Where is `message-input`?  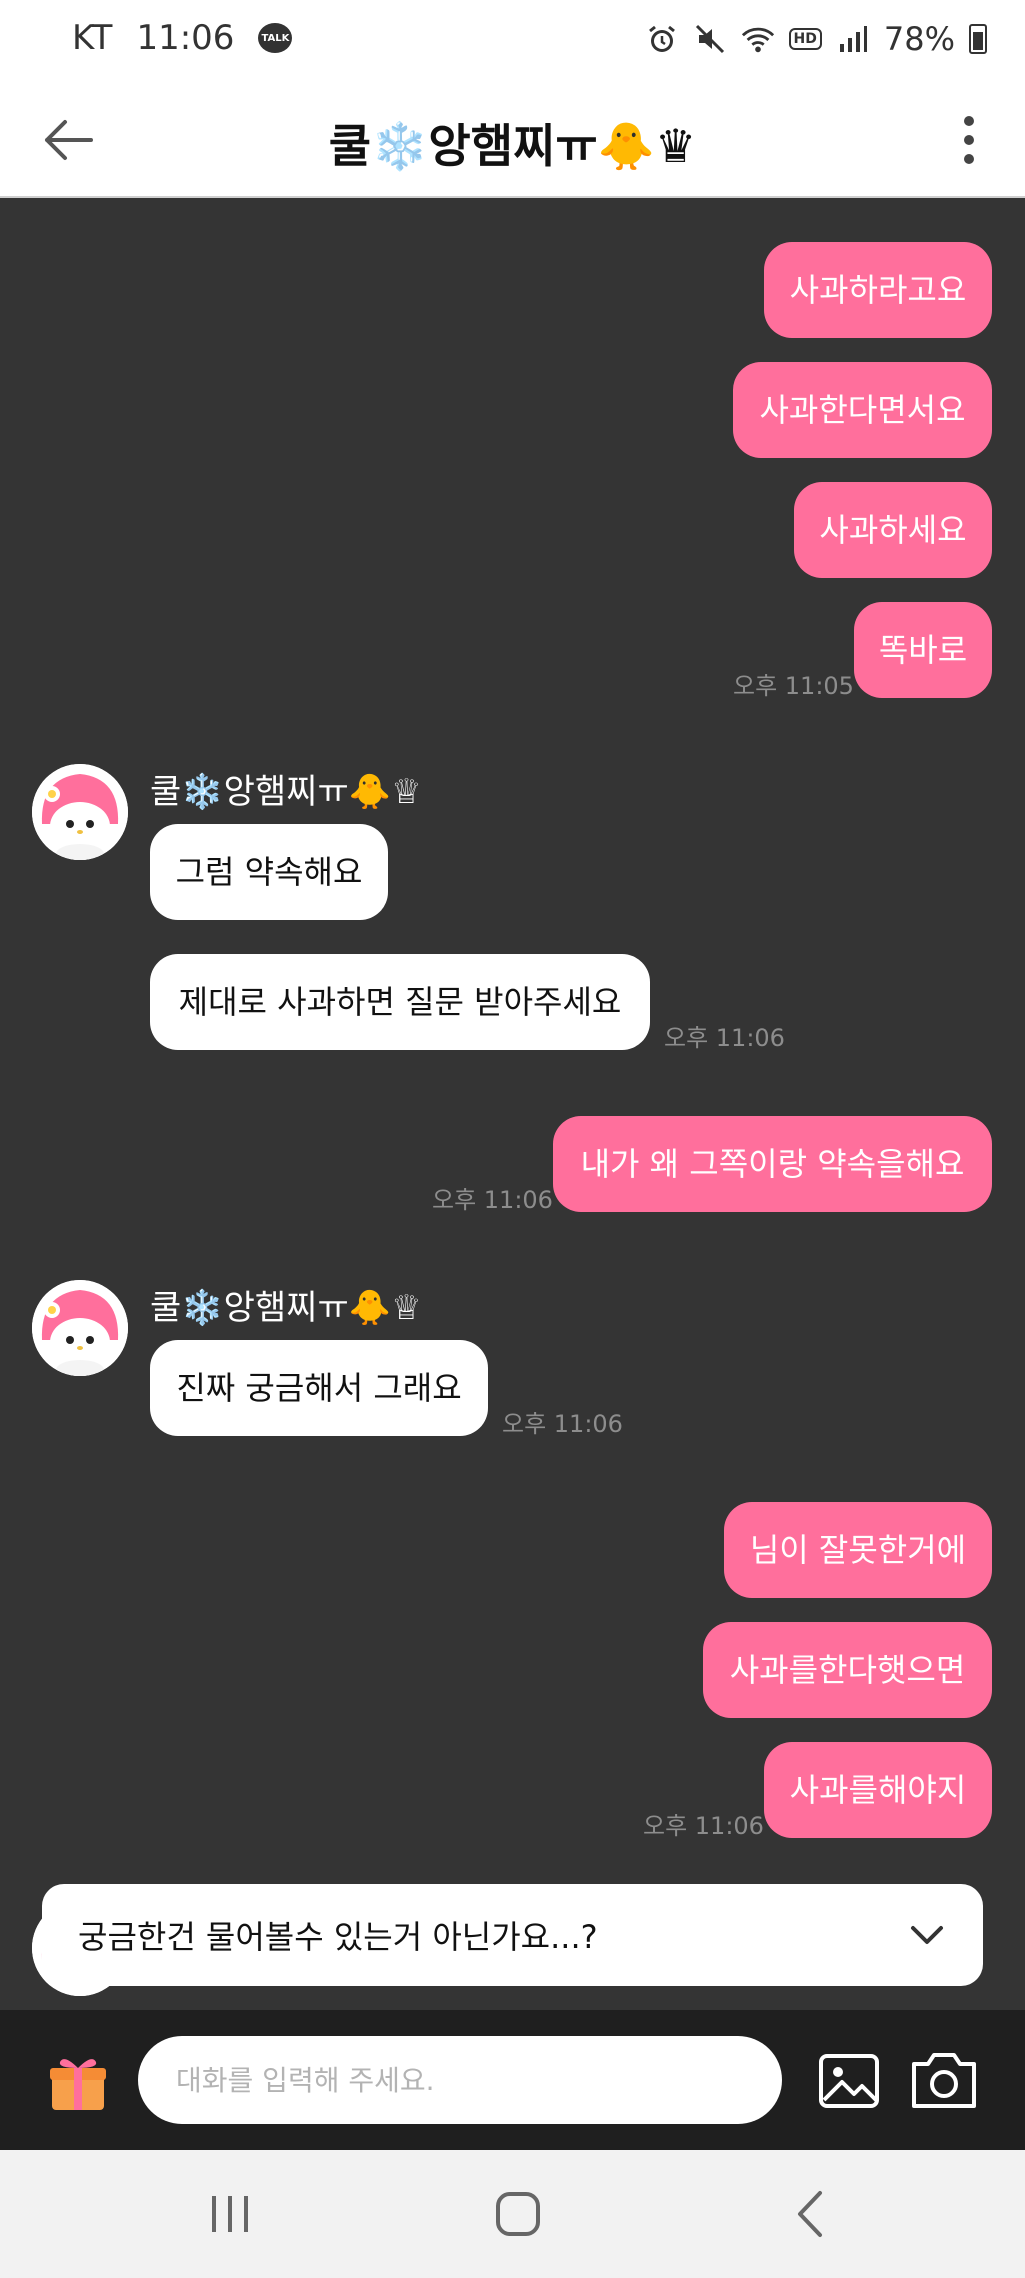
message-input is located at coordinates (460, 2080).